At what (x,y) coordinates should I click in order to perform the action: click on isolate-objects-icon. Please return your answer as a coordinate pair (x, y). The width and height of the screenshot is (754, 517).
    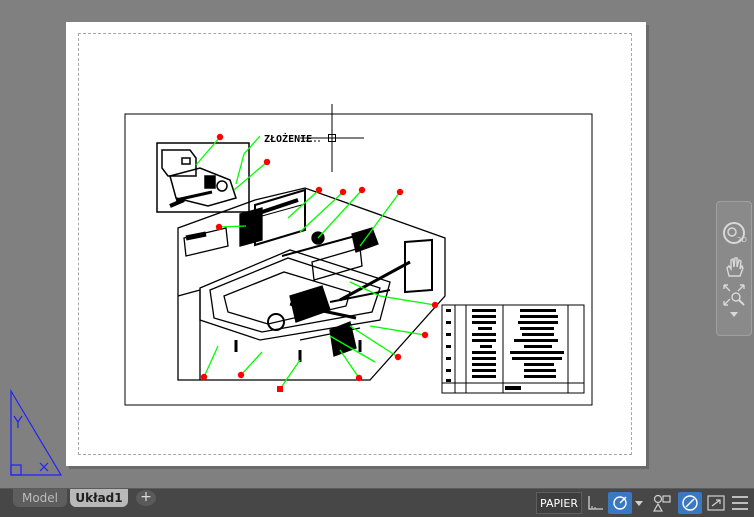
    Looking at the image, I should click on (690, 503).